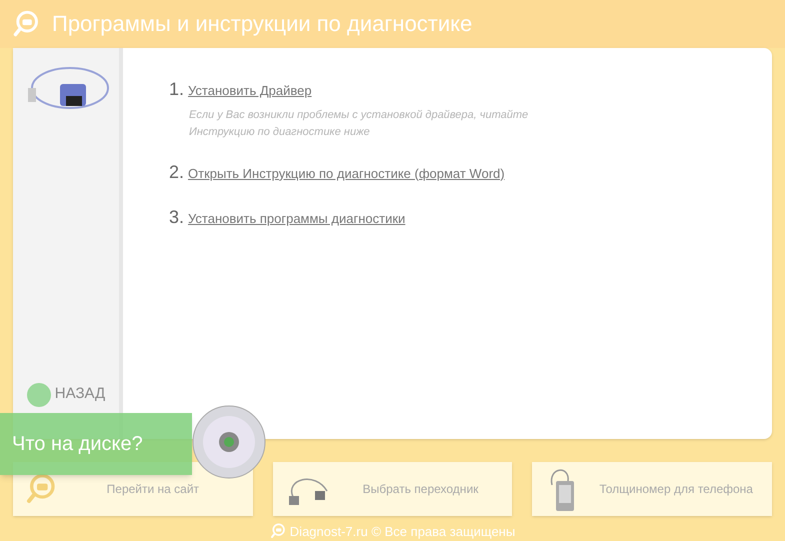  What do you see at coordinates (278, 531) in the screenshot?
I see `footer-logo-icon` at bounding box center [278, 531].